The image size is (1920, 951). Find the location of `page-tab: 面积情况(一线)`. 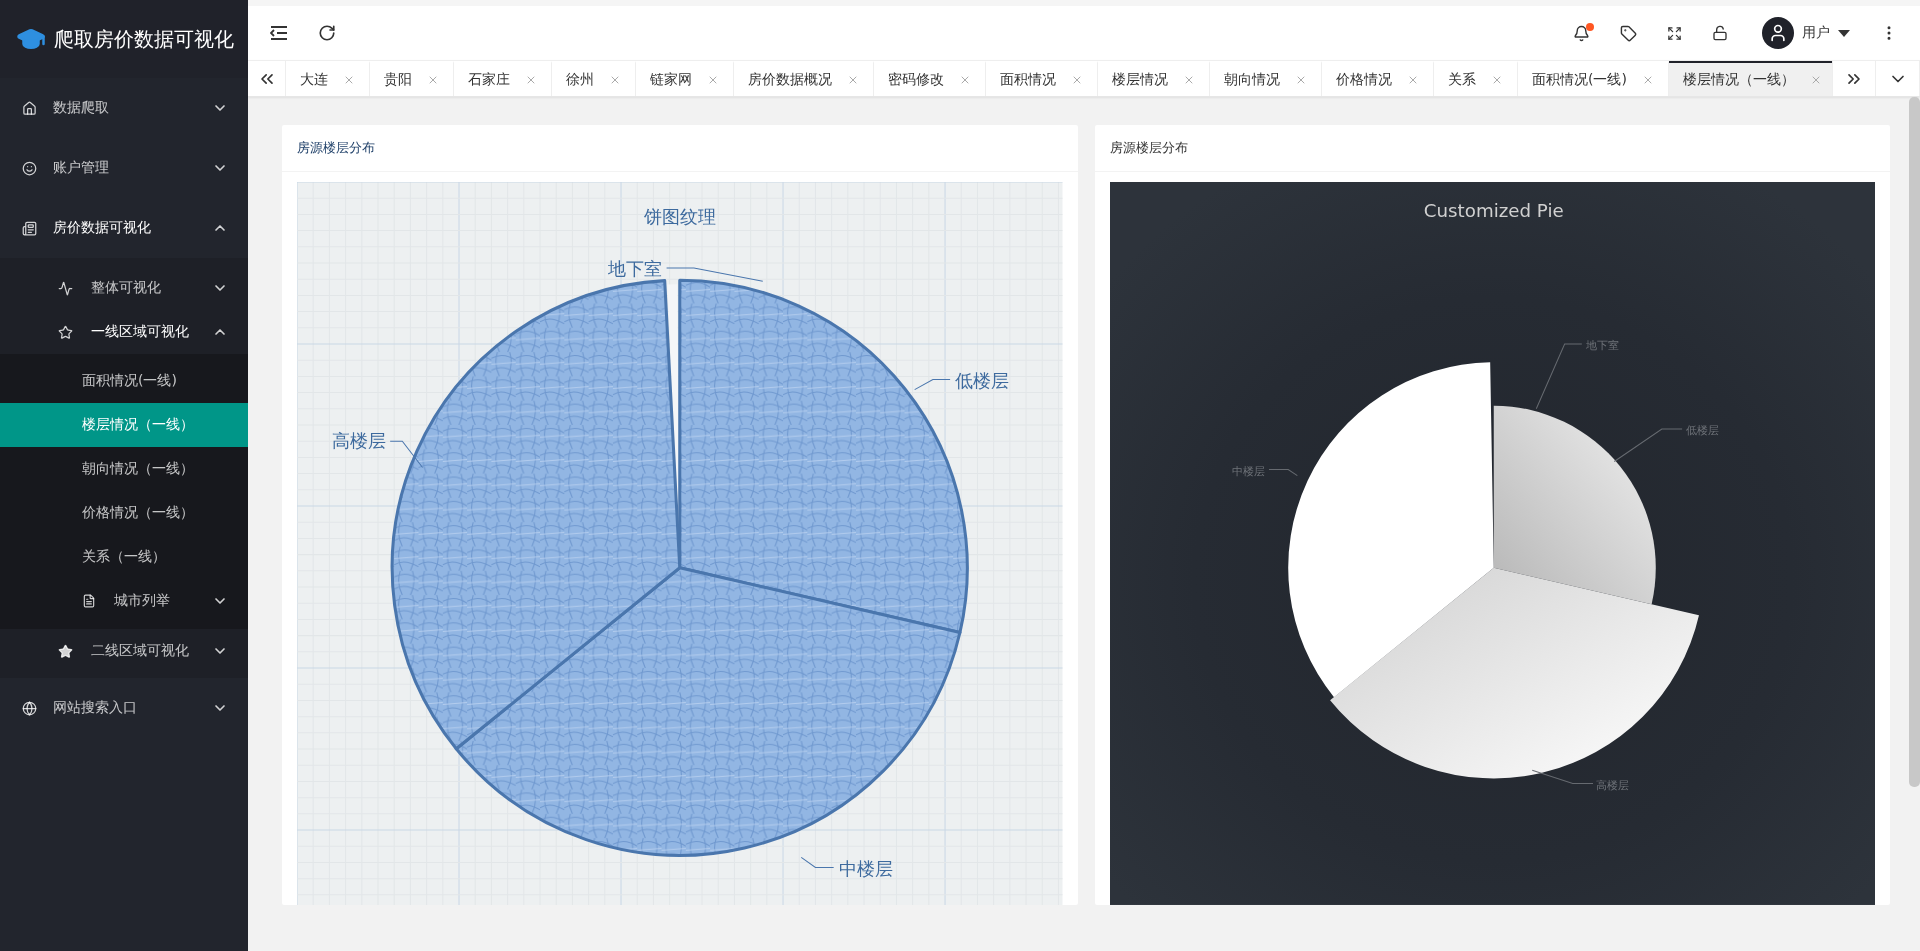

page-tab: 面积情况(一线) is located at coordinates (1593, 79).